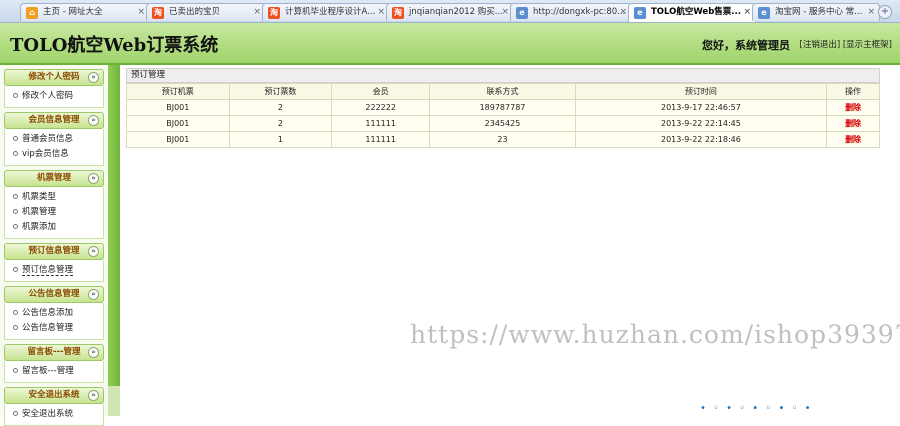 This screenshot has width=900, height=426. I want to click on sidebar-splitter, so click(114, 225).